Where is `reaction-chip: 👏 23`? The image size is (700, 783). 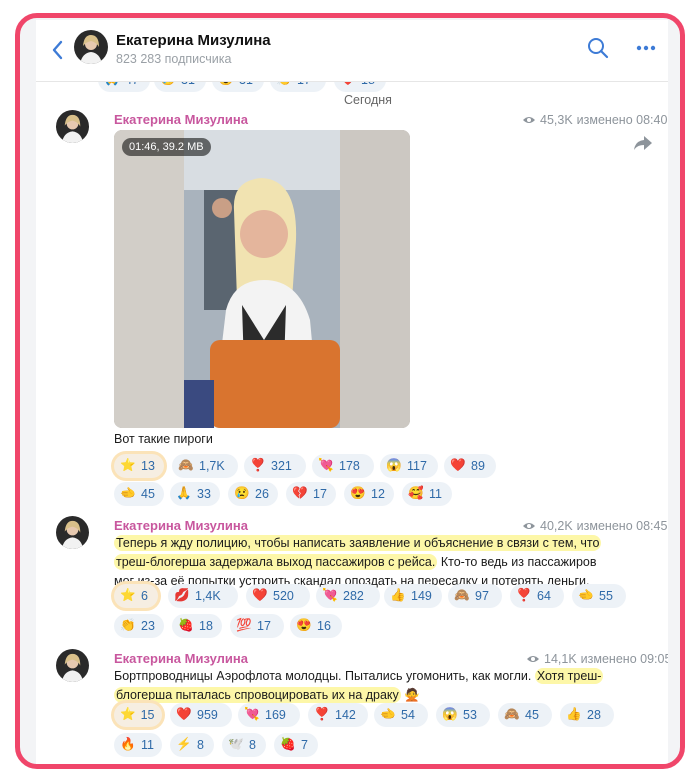 reaction-chip: 👏 23 is located at coordinates (139, 626).